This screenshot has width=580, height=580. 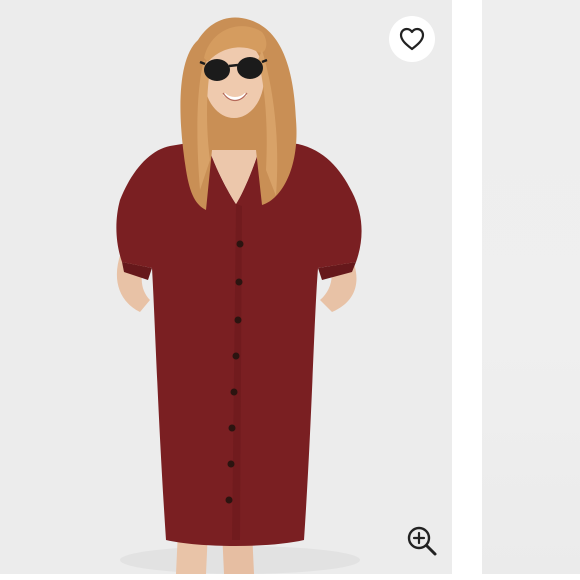 I want to click on heart-outline-icon, so click(x=412, y=39).